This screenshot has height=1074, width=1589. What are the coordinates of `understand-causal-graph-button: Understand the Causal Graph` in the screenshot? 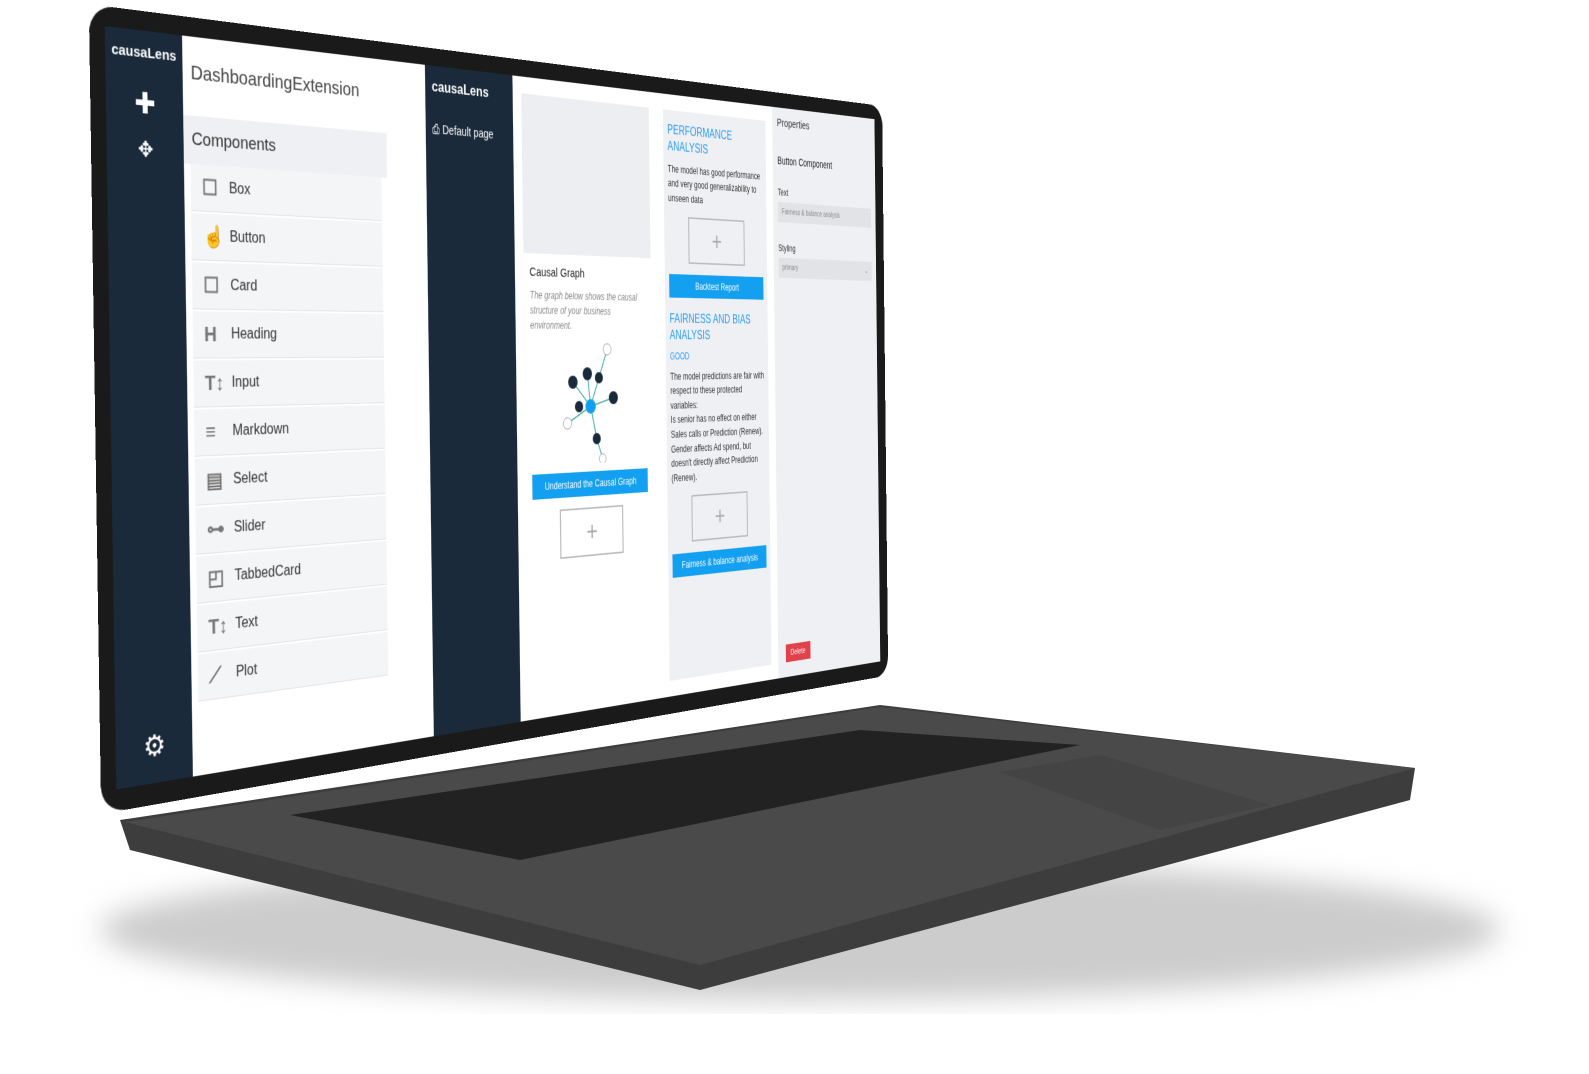 It's located at (590, 484).